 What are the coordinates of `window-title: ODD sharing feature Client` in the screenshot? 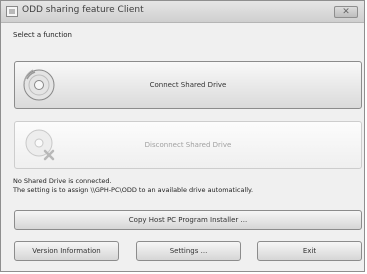 It's located at (83, 10).